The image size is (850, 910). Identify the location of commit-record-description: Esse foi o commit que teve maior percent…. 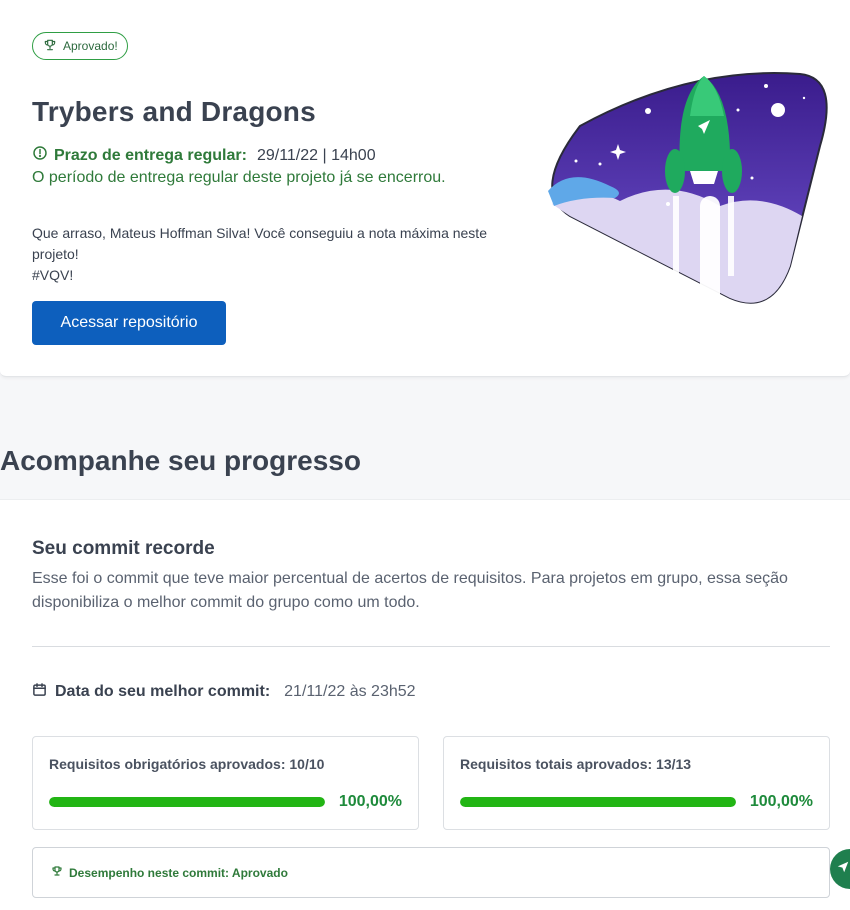
(410, 590).